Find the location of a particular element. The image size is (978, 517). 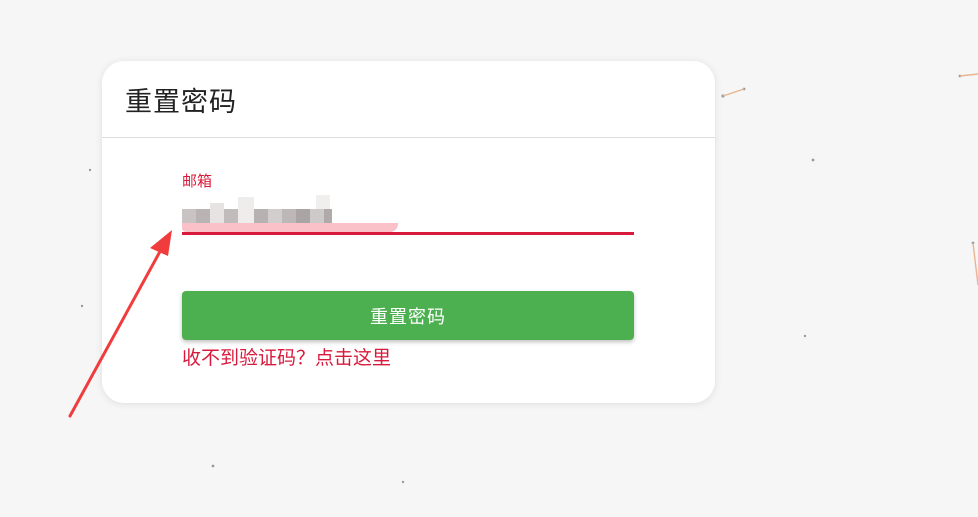

page-title: 重置密码 is located at coordinates (181, 102).